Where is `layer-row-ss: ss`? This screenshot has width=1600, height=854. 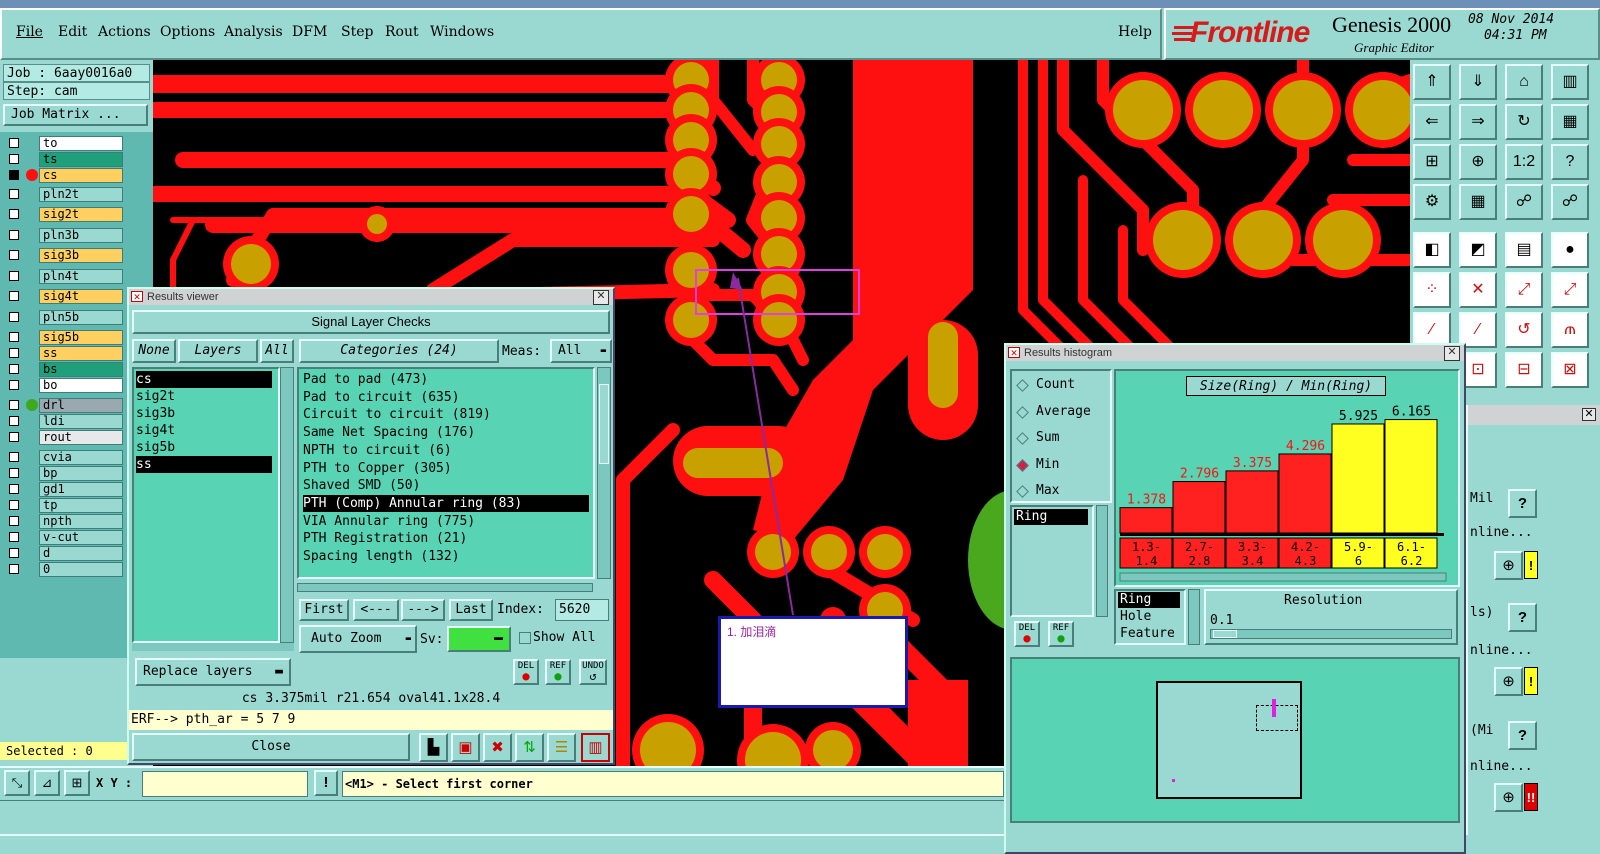
layer-row-ss: ss is located at coordinates (64, 353).